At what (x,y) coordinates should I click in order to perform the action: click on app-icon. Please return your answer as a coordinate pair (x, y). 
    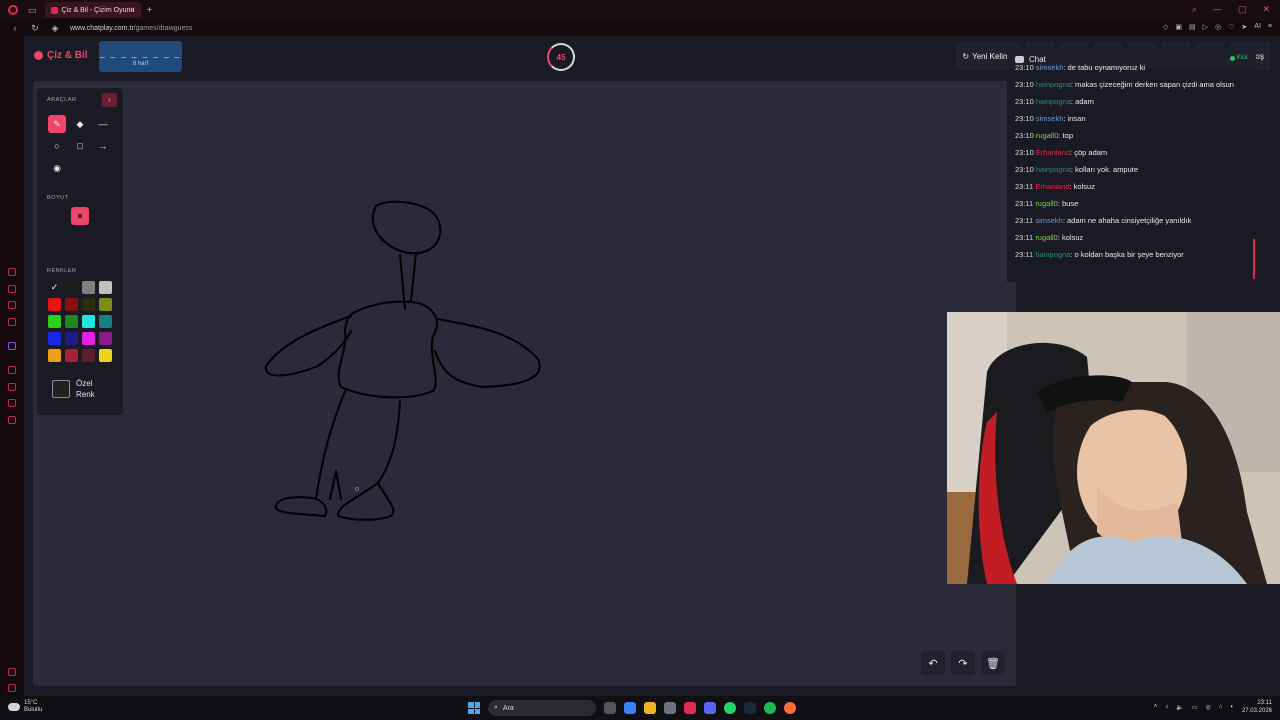
    Looking at the image, I should click on (790, 708).